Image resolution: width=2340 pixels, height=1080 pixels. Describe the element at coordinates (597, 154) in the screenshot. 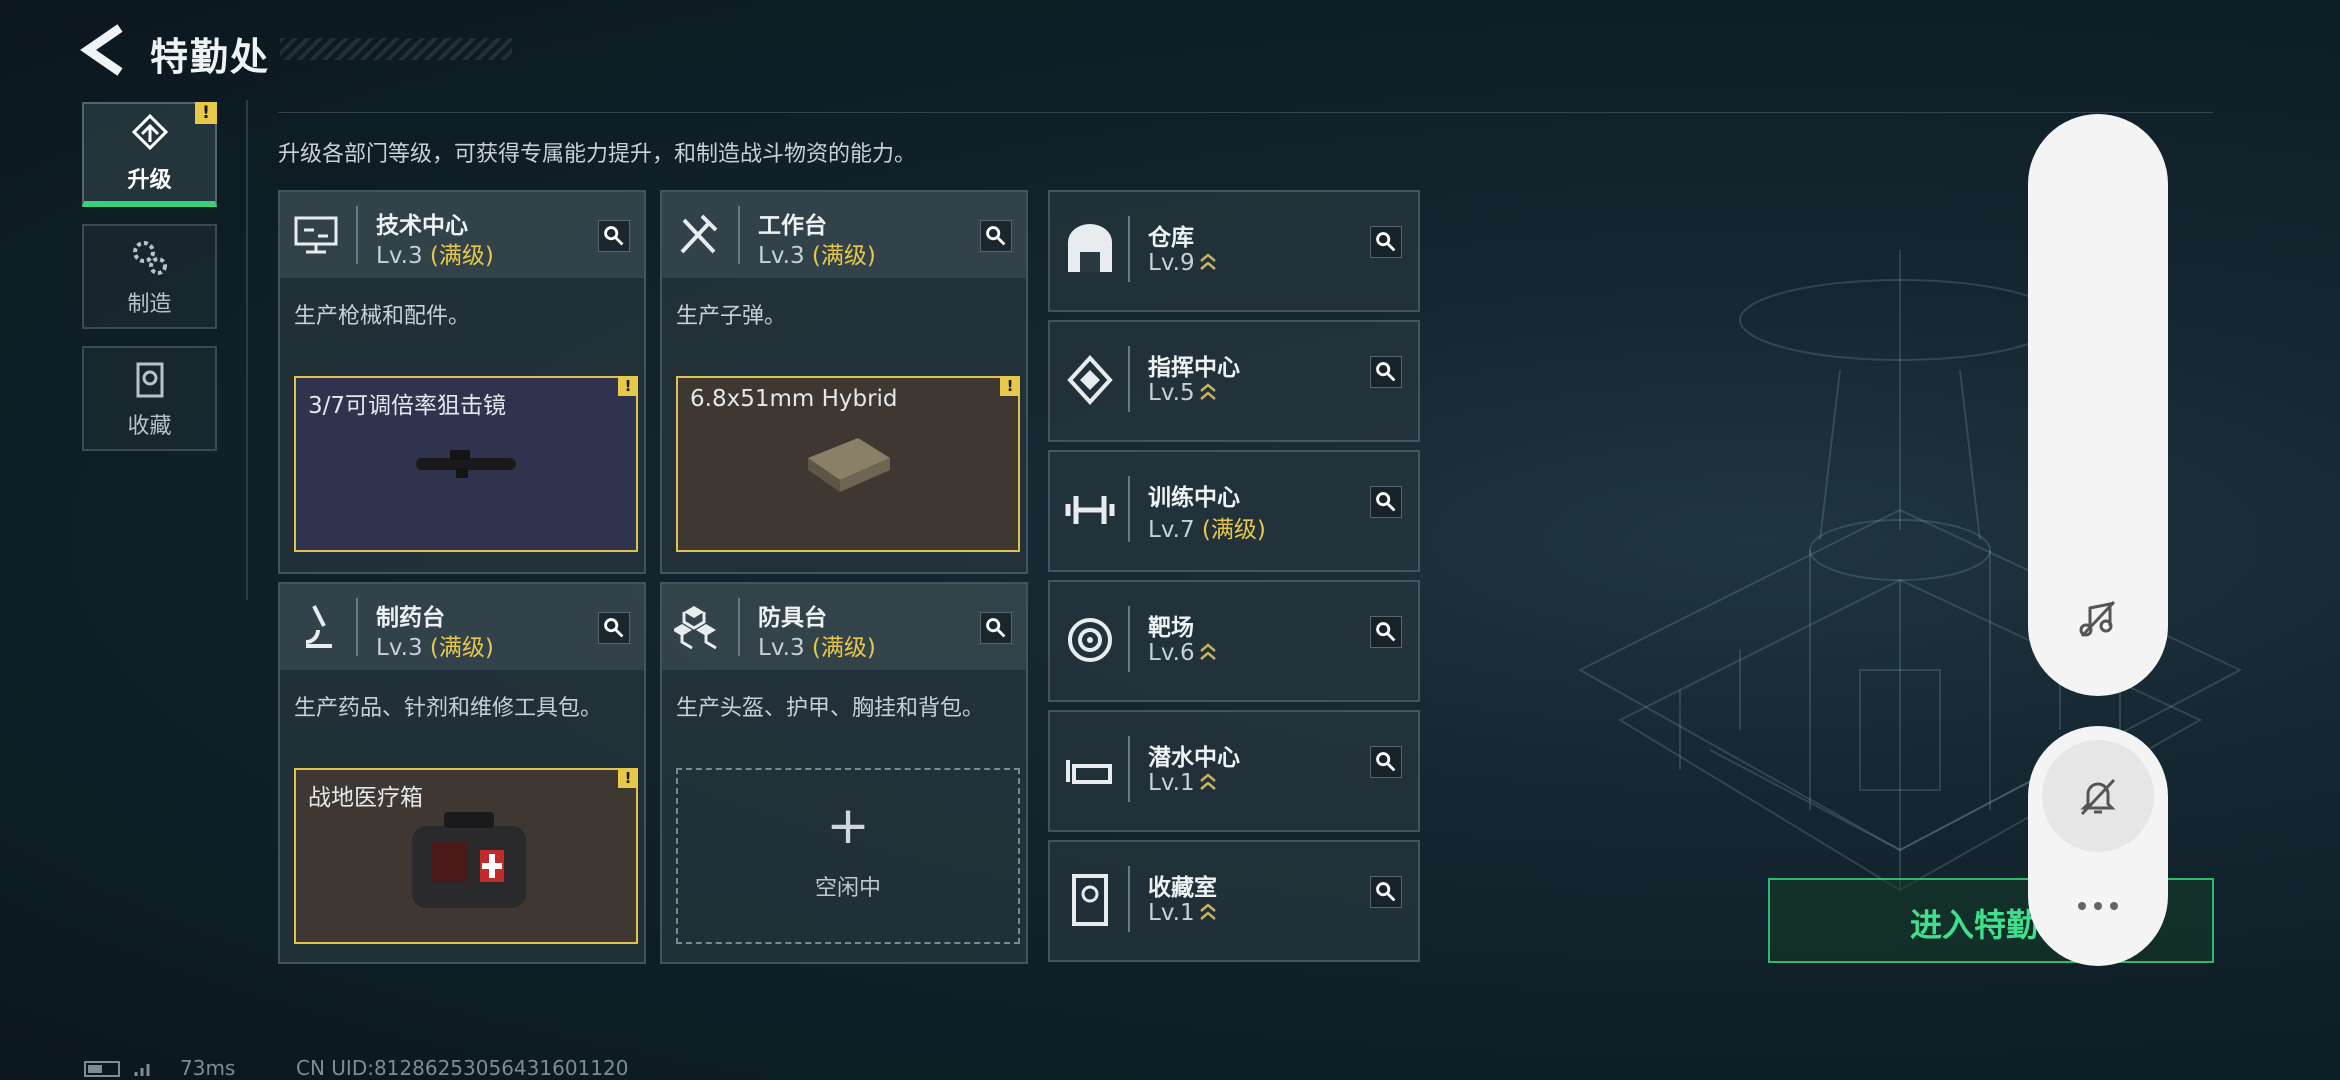

I see `section-description: 升级各部门等级，可获得专属能力提升，和制造战斗物资的能力。` at that location.